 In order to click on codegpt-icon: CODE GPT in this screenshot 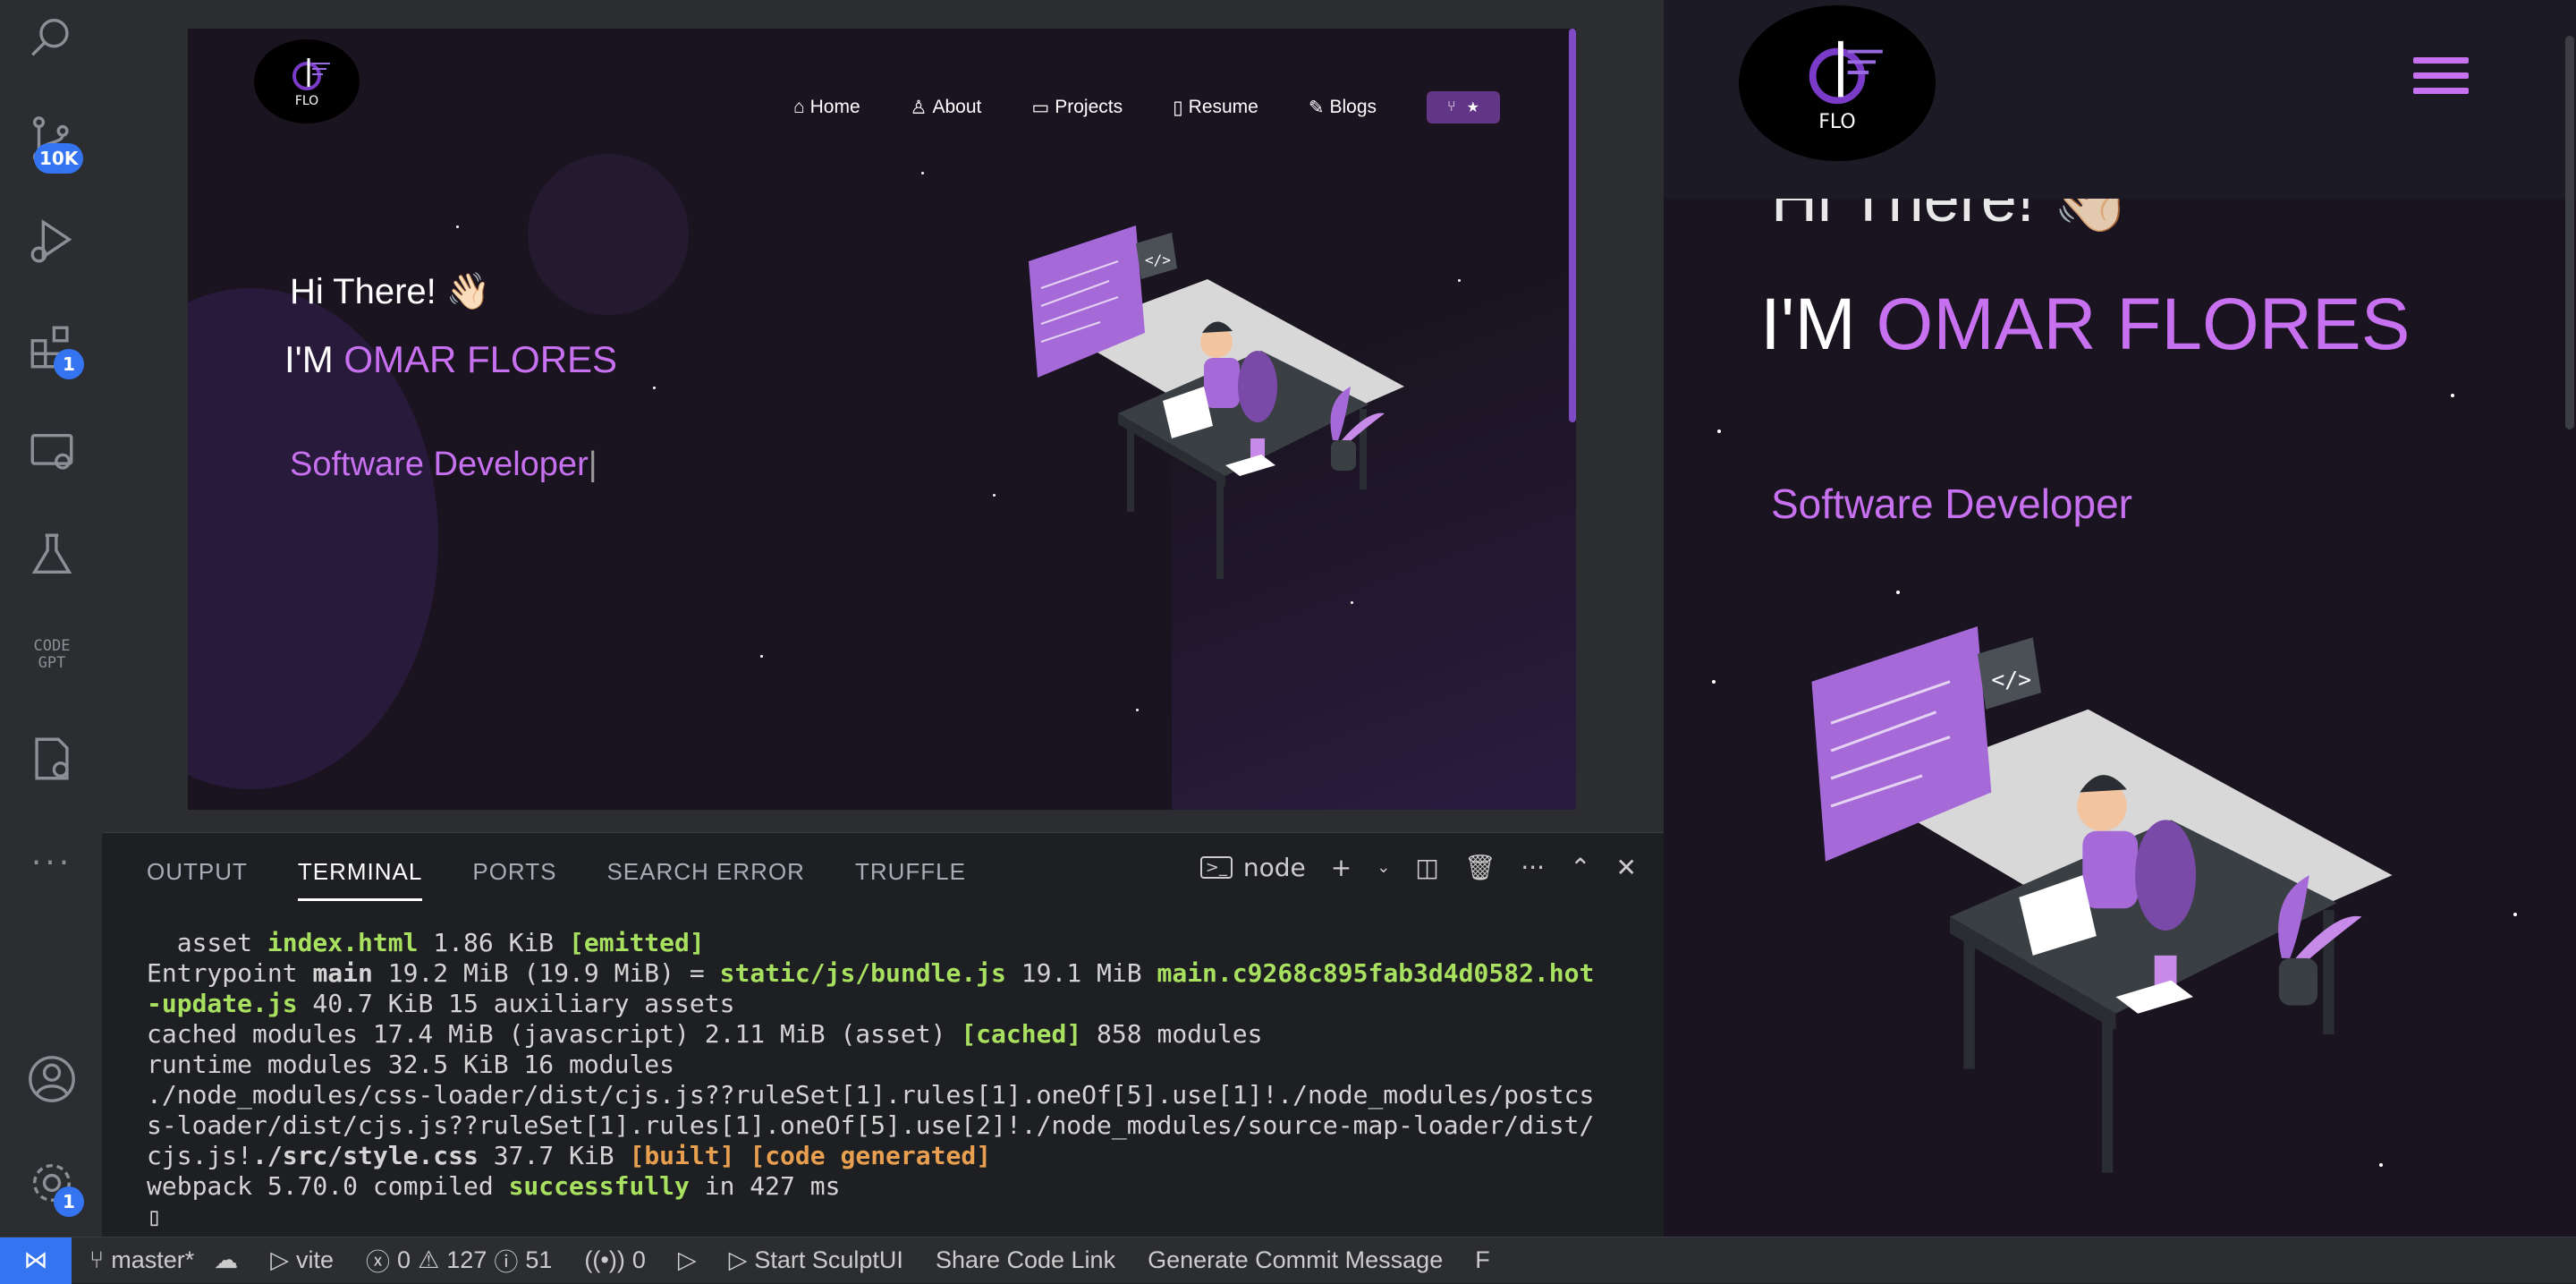, I will do `click(51, 655)`.